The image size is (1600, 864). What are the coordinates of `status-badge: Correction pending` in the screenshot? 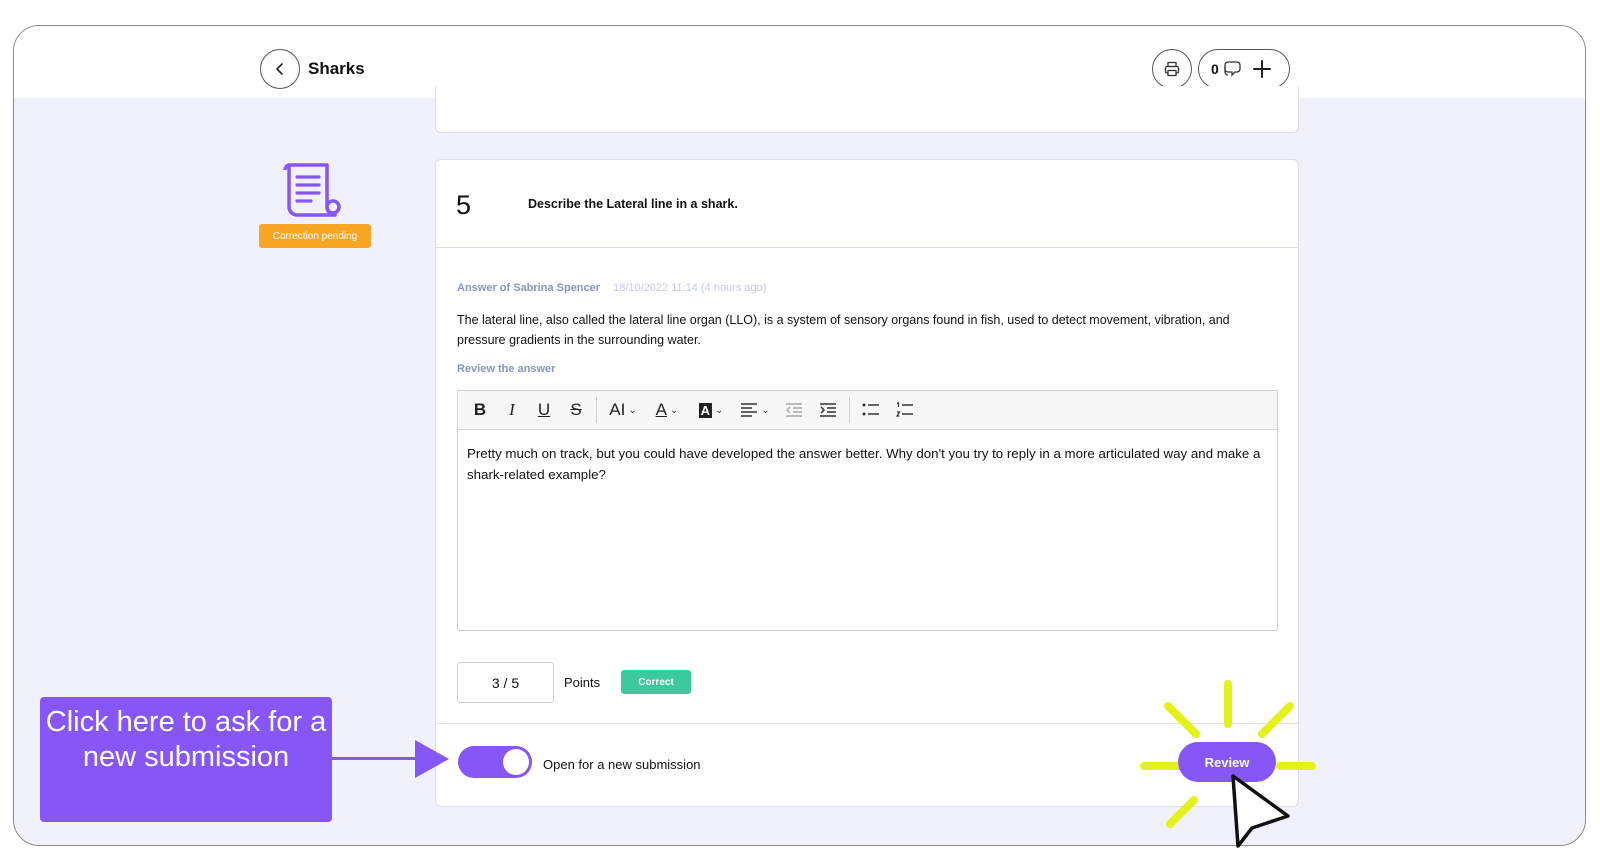 It's located at (315, 236).